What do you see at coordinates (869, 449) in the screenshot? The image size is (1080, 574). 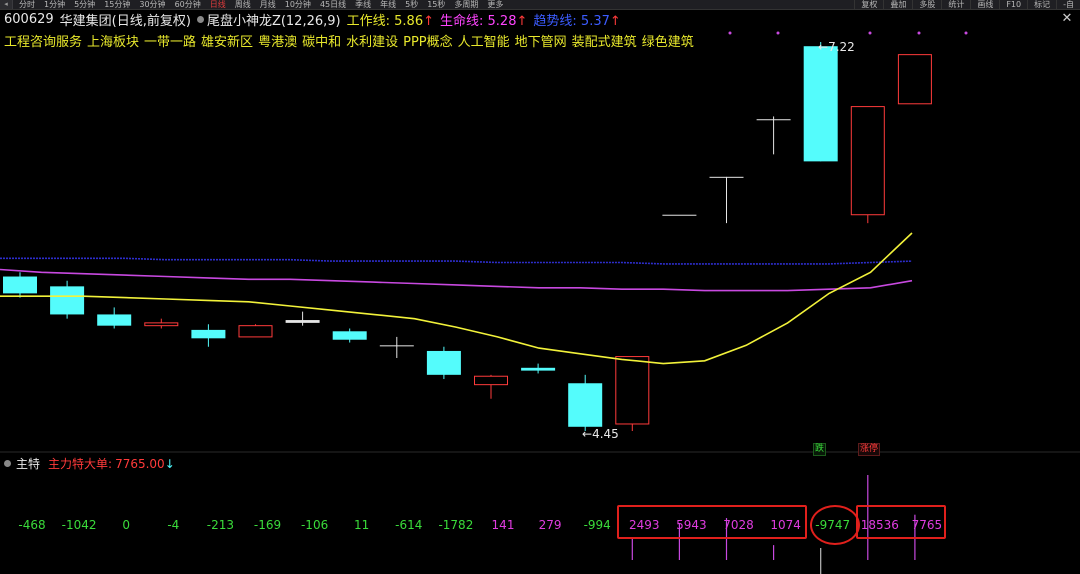 I see `limit-up-tag: 涨停` at bounding box center [869, 449].